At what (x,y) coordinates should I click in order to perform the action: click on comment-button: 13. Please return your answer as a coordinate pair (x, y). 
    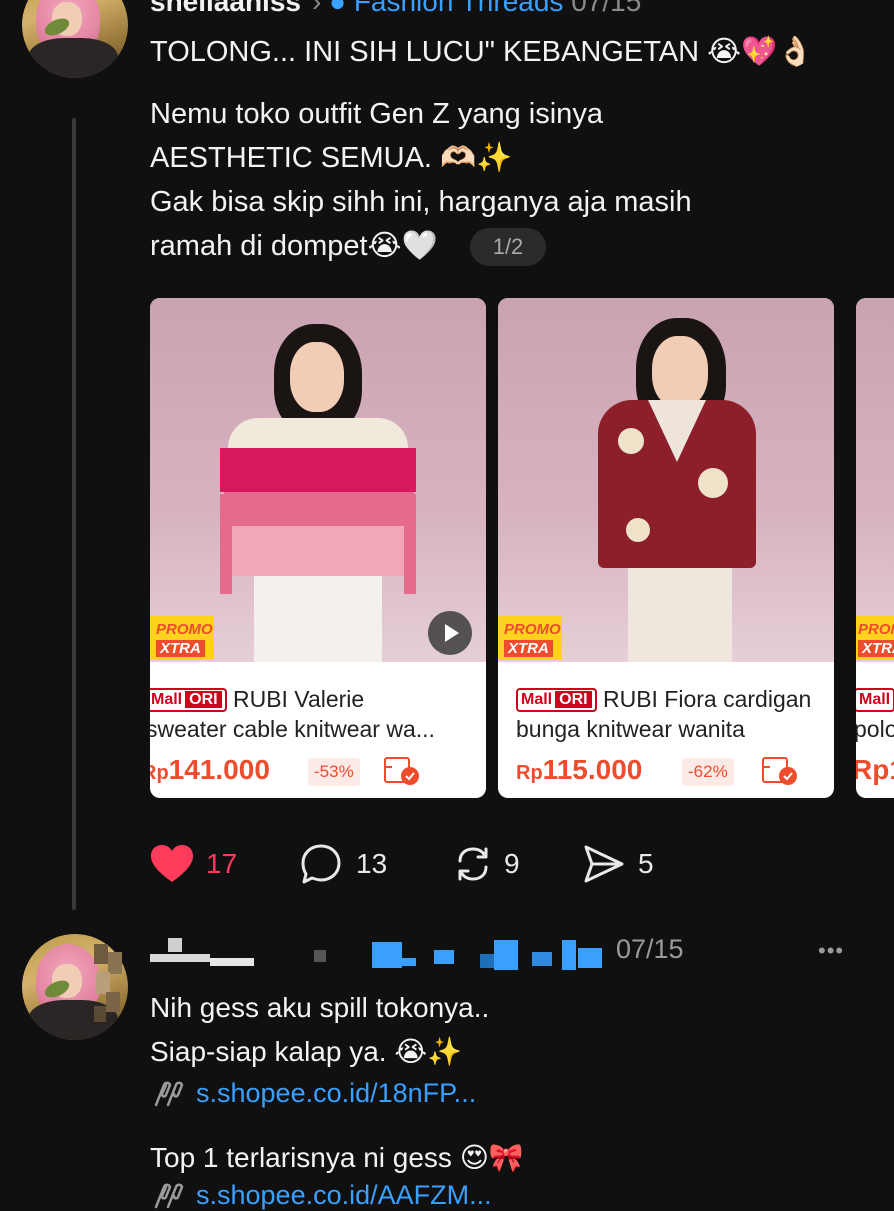
    Looking at the image, I should click on (343, 864).